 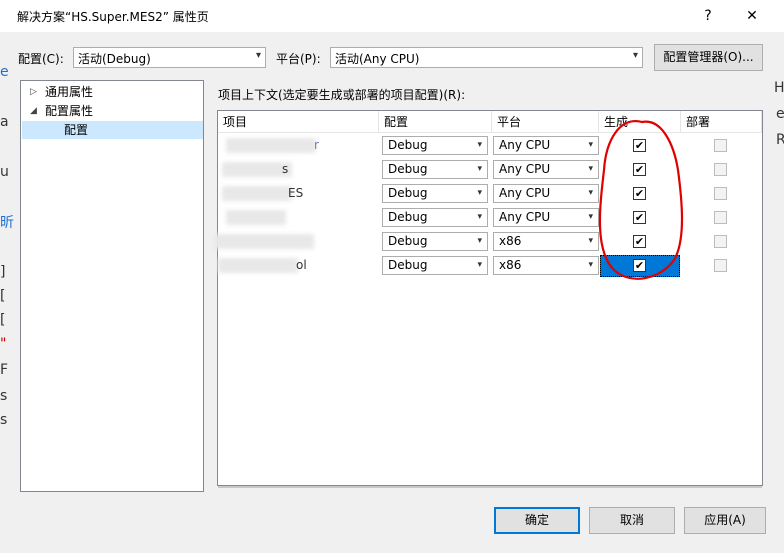 I want to click on bg-glyph: 昕, so click(x=7, y=223).